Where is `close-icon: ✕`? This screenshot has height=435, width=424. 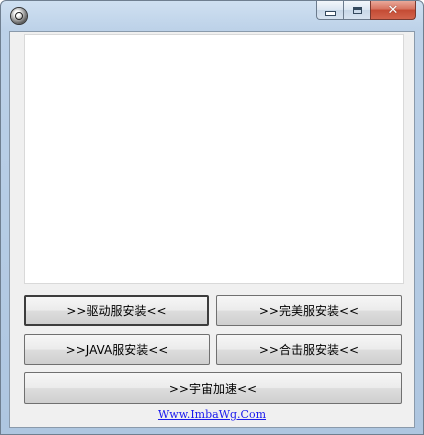 close-icon: ✕ is located at coordinates (393, 10).